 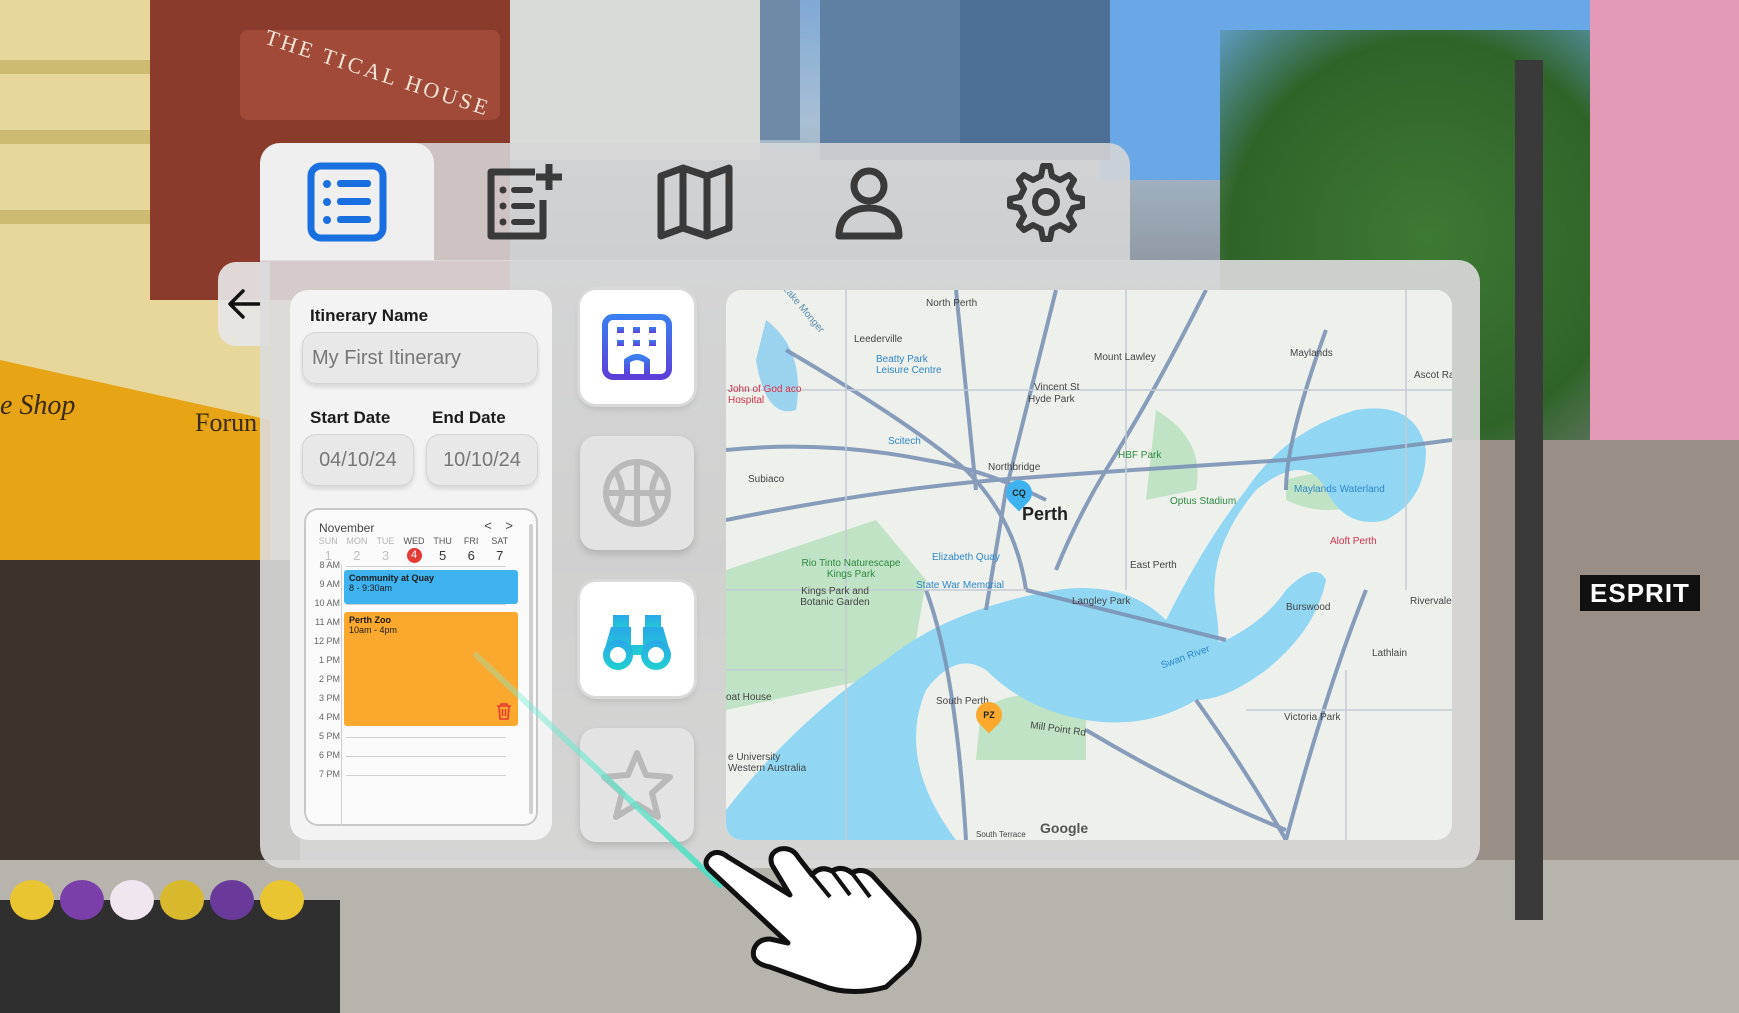 What do you see at coordinates (812, 920) in the screenshot?
I see `hand-pointer-icon` at bounding box center [812, 920].